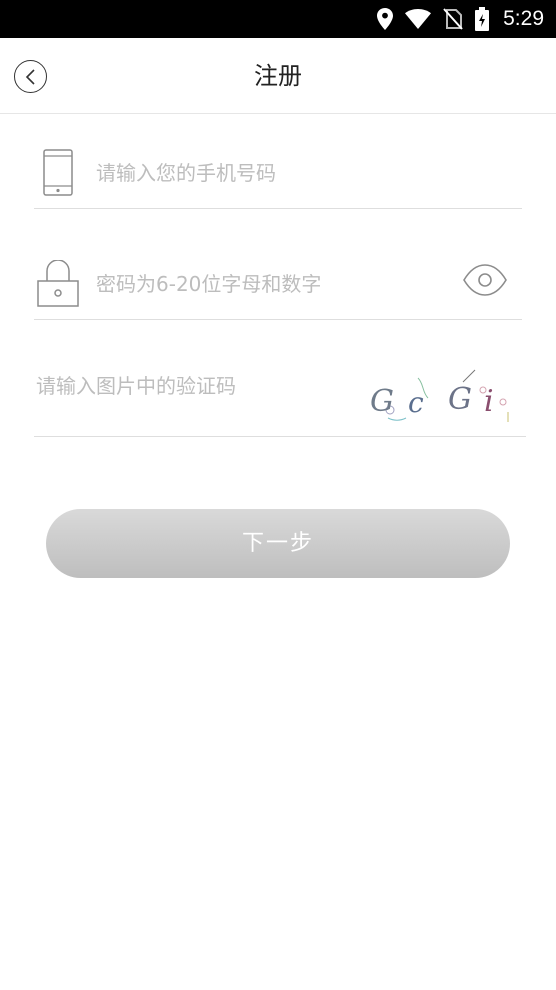  Describe the element at coordinates (416, 402) in the screenshot. I see `captcha-char: c` at that location.